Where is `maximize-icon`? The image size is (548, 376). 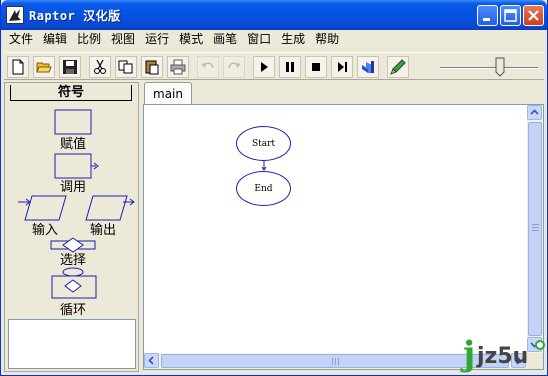 maximize-icon is located at coordinates (510, 15).